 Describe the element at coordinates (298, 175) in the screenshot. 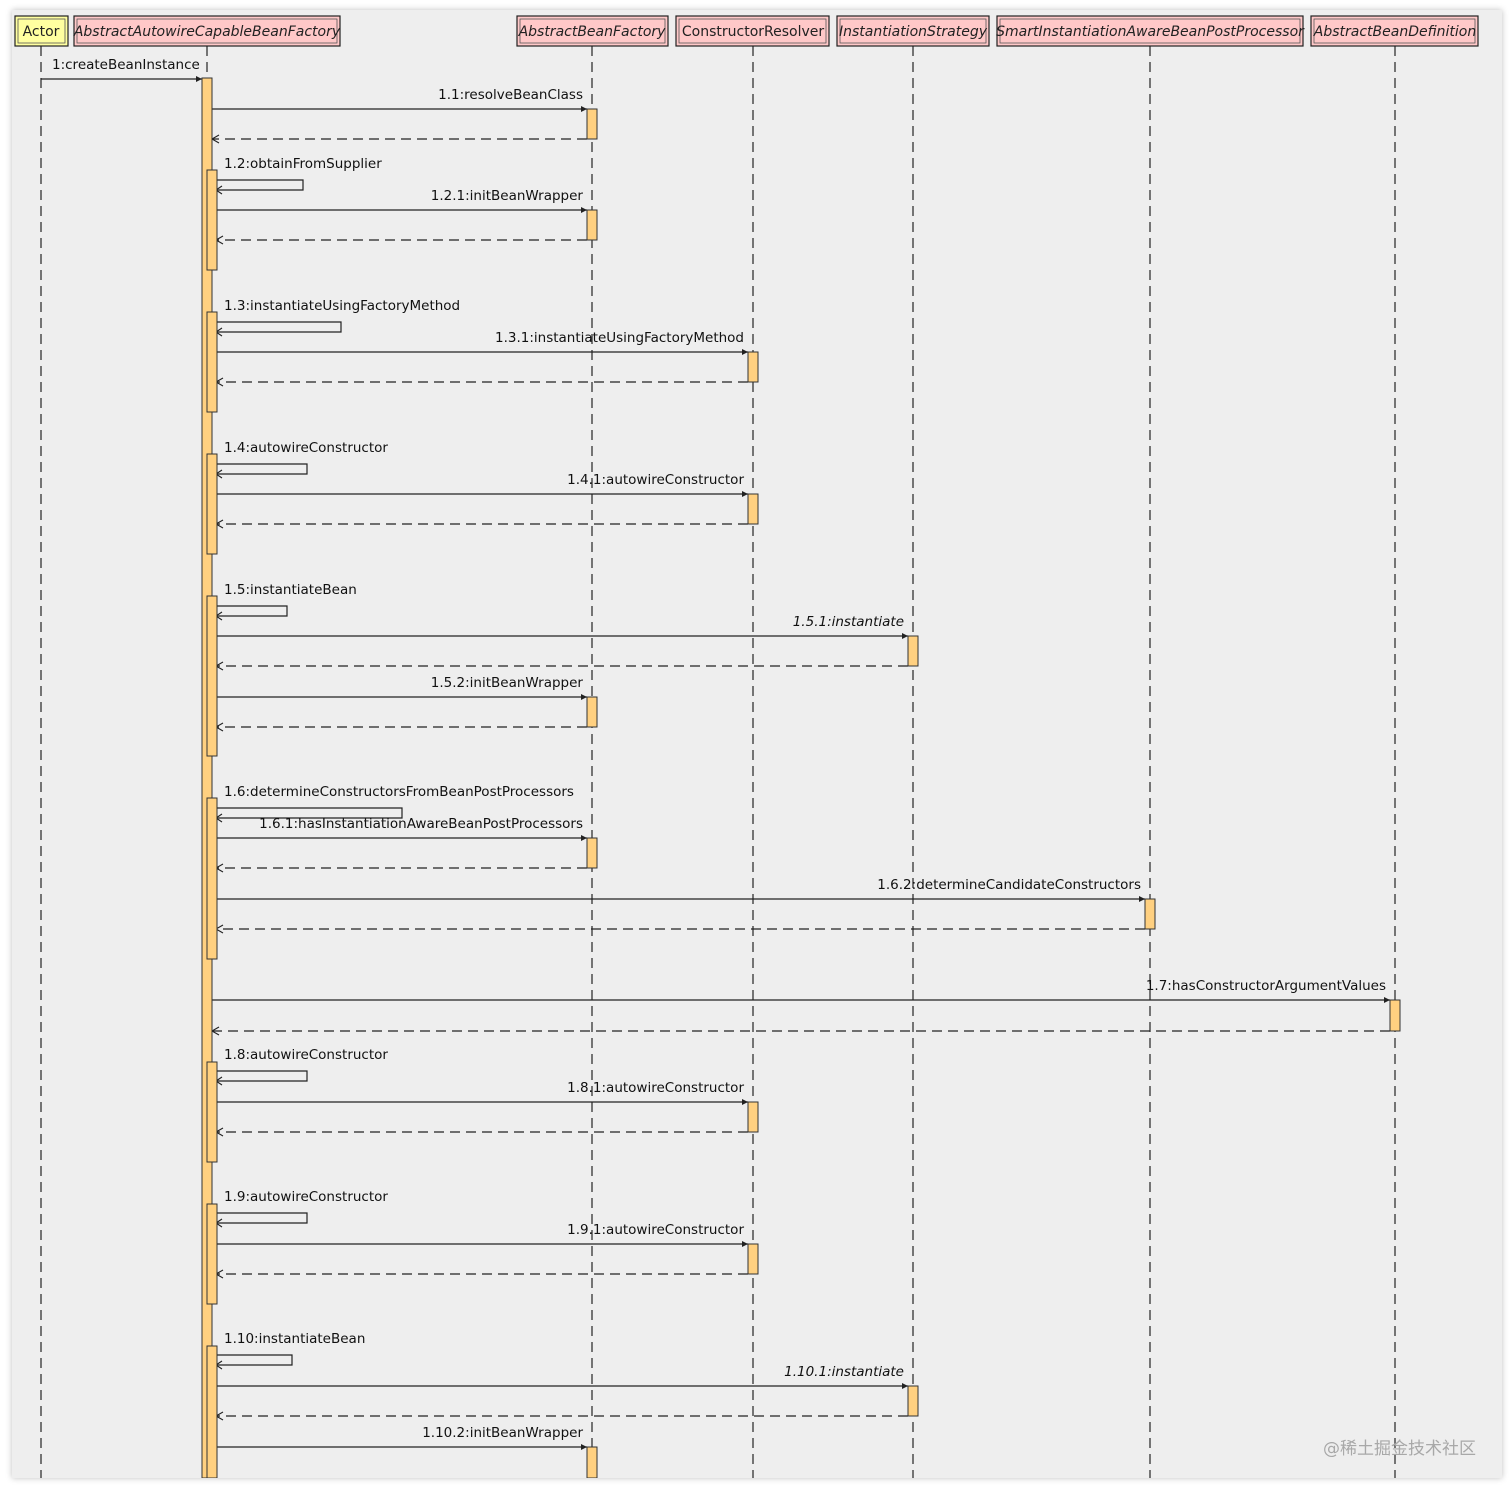

I see `message-1.2: 1.2:obtainFromSupplier` at that location.